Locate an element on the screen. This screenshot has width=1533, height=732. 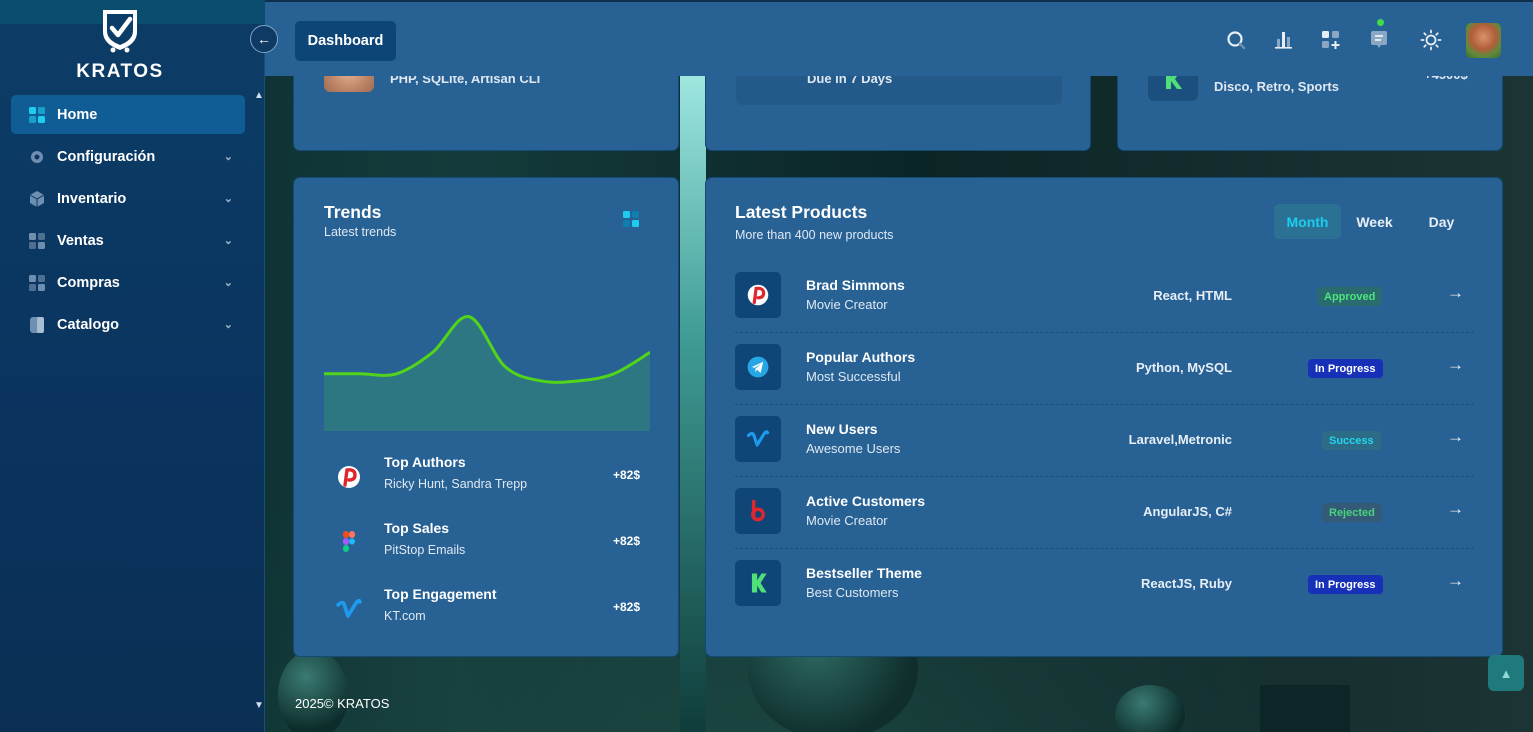
header: Dashboard is located at coordinates (899, 38).